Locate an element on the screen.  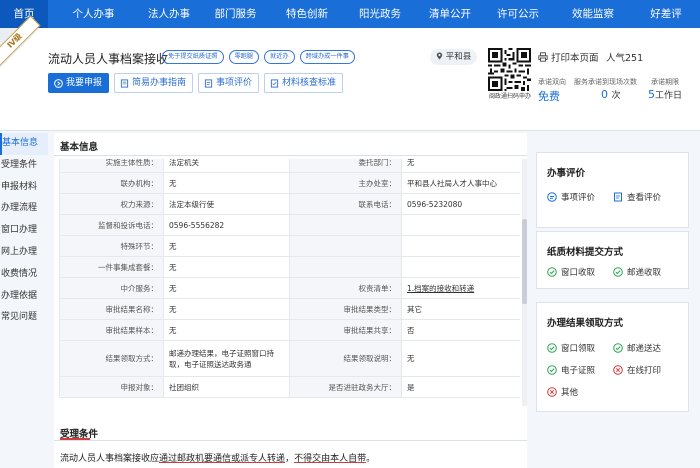
location-badge: 平和县 is located at coordinates (454, 57).